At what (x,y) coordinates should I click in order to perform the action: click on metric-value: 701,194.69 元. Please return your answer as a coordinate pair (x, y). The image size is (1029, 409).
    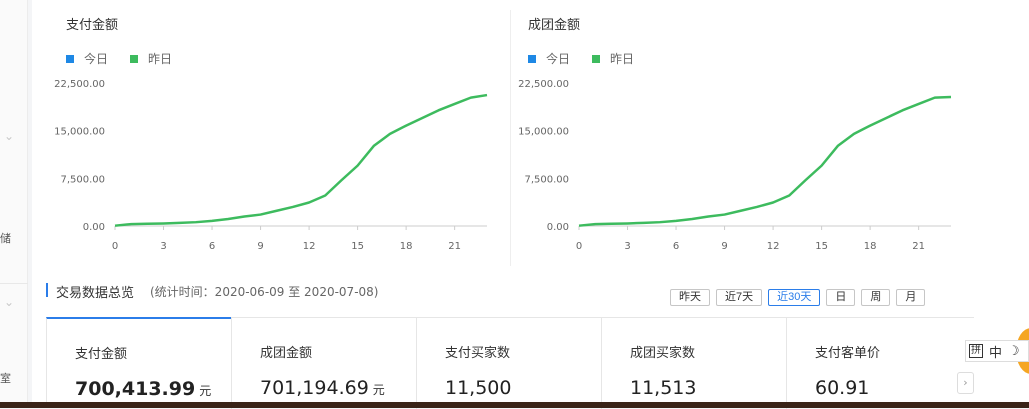
    Looking at the image, I should click on (322, 388).